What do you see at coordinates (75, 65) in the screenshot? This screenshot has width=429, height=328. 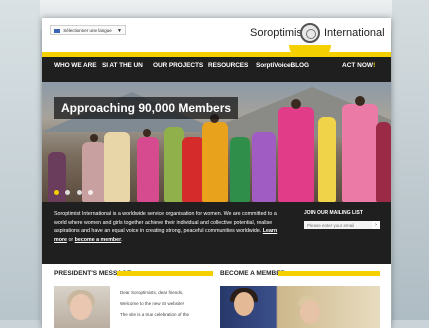 I see `nav-item-who-we-are: WHO WE ARE` at bounding box center [75, 65].